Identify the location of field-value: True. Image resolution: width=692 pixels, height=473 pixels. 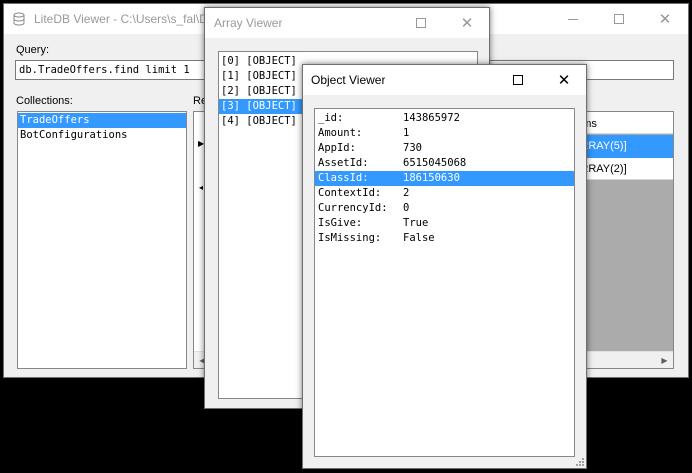
(416, 223).